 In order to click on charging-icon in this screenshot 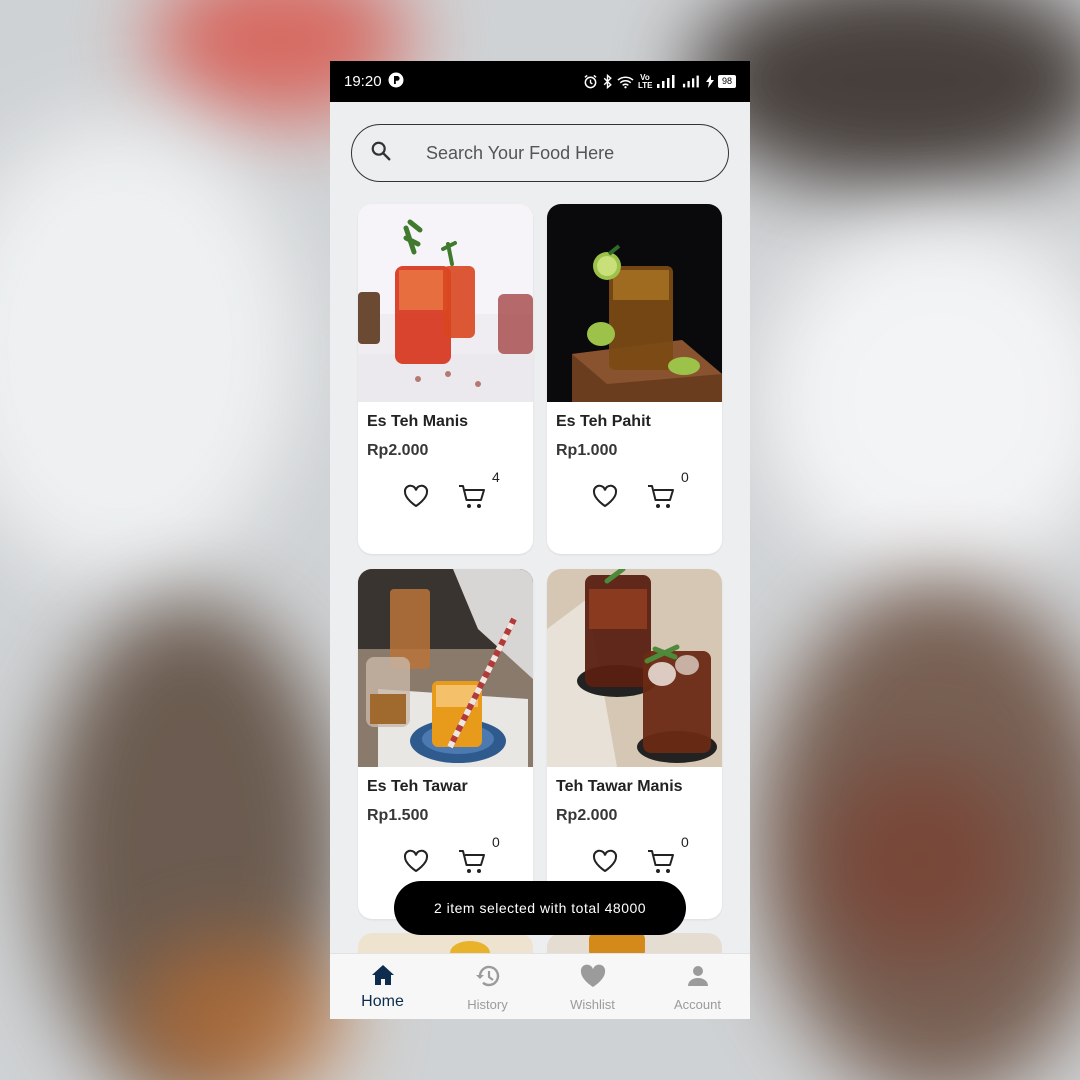, I will do `click(709, 81)`.